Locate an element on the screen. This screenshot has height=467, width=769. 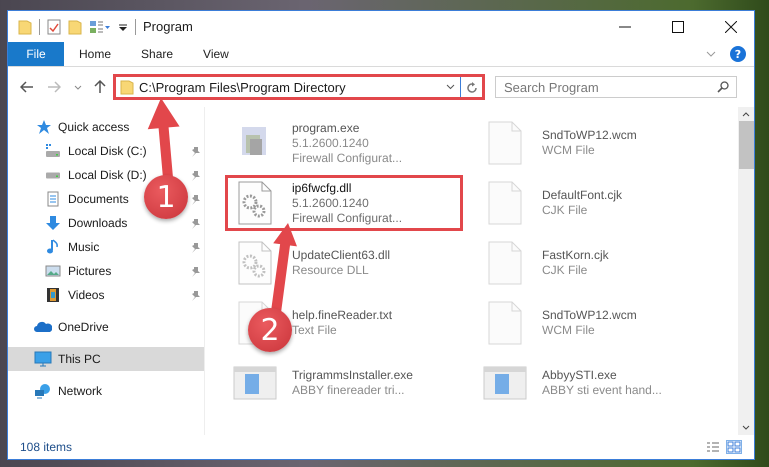
sidebar-item: Local Disk (C:) is located at coordinates (96, 151).